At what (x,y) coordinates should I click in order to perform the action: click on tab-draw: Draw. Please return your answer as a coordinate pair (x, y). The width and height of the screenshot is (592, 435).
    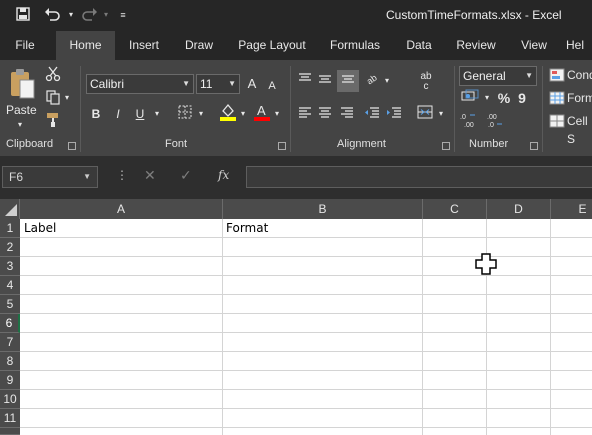
    Looking at the image, I should click on (199, 45).